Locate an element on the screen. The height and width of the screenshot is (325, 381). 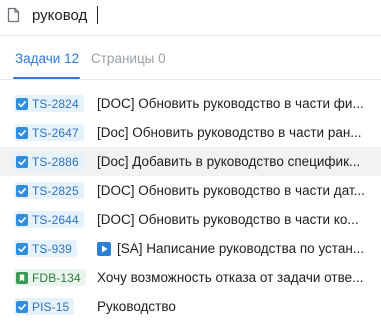
issue-key-chip: TS-2886 is located at coordinates (49, 161).